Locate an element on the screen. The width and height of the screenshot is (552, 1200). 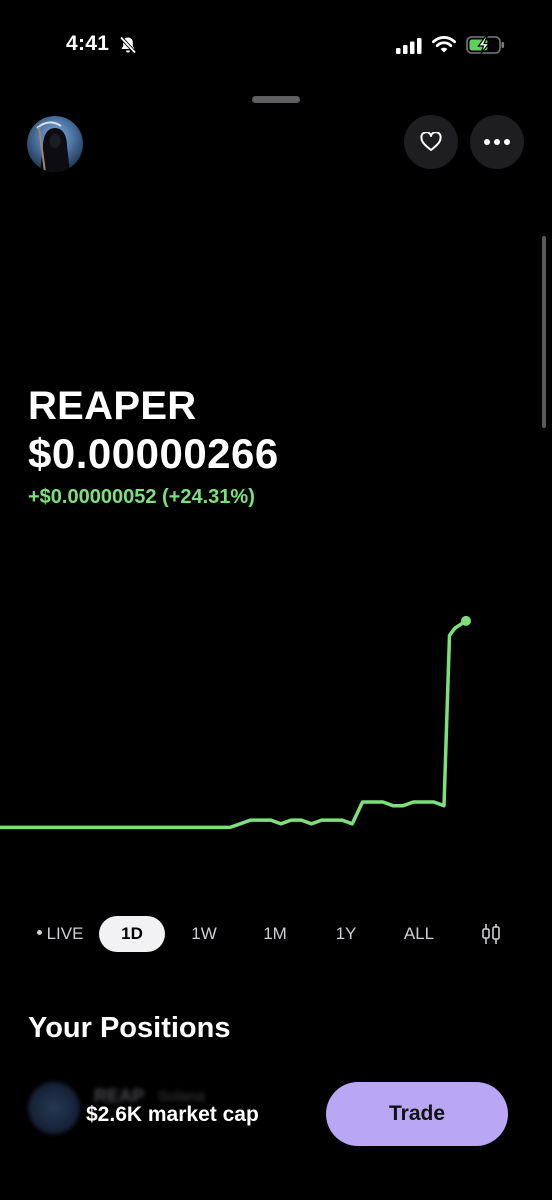
price-change: +$0.00000052 (+24.31%) is located at coordinates (141, 497).